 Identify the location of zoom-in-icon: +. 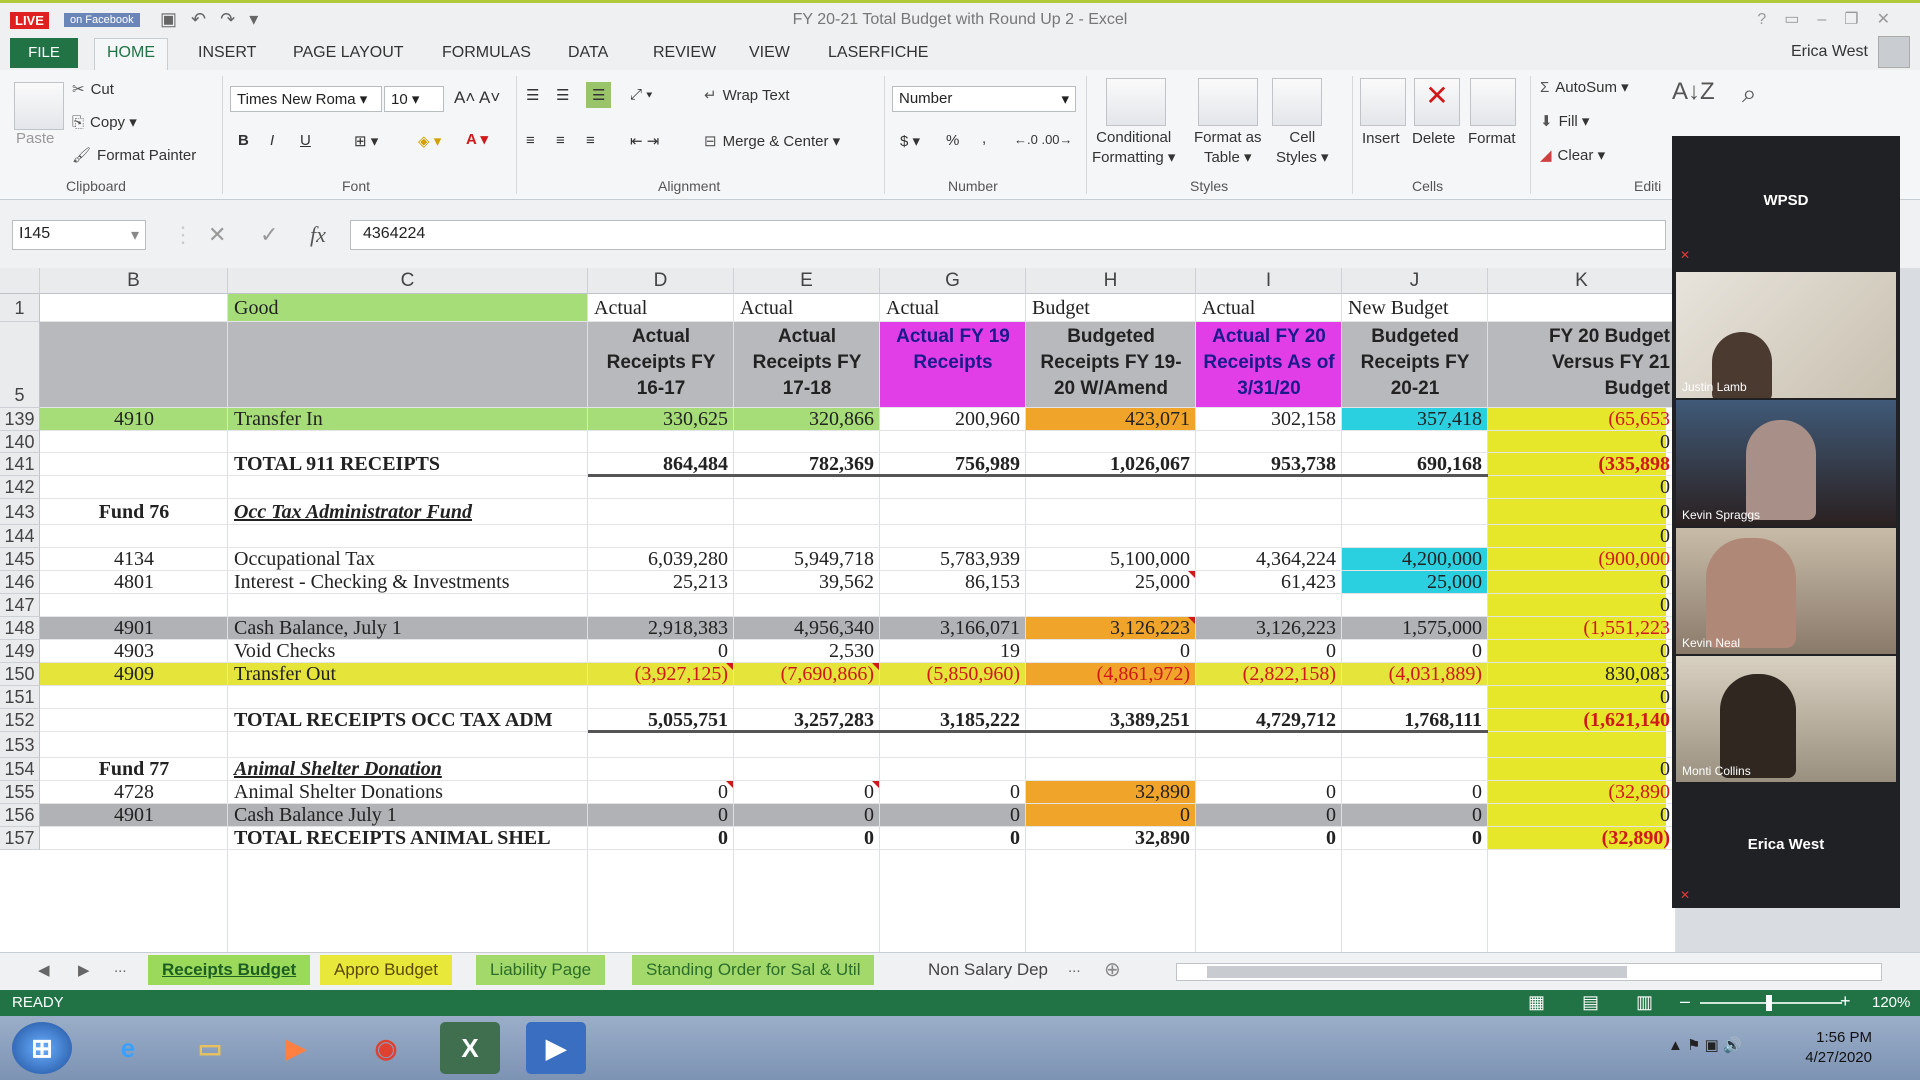
(1845, 1001).